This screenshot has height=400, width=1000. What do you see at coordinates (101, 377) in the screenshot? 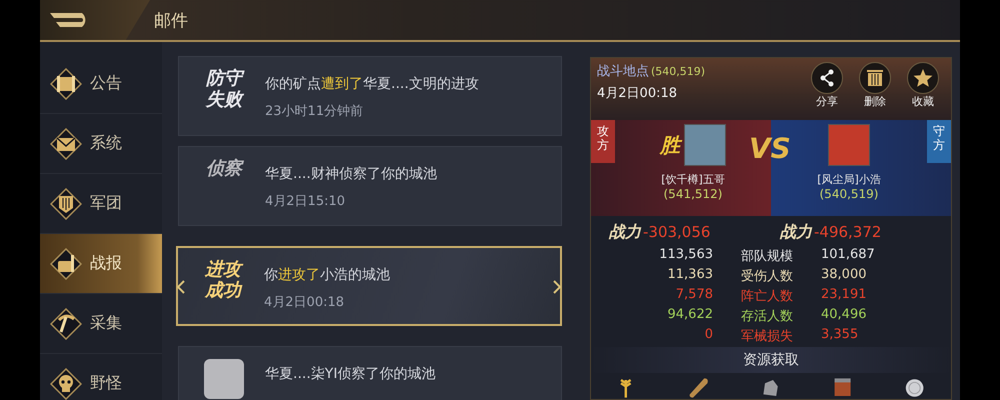
I see `sidebar-tab: 野怪` at bounding box center [101, 377].